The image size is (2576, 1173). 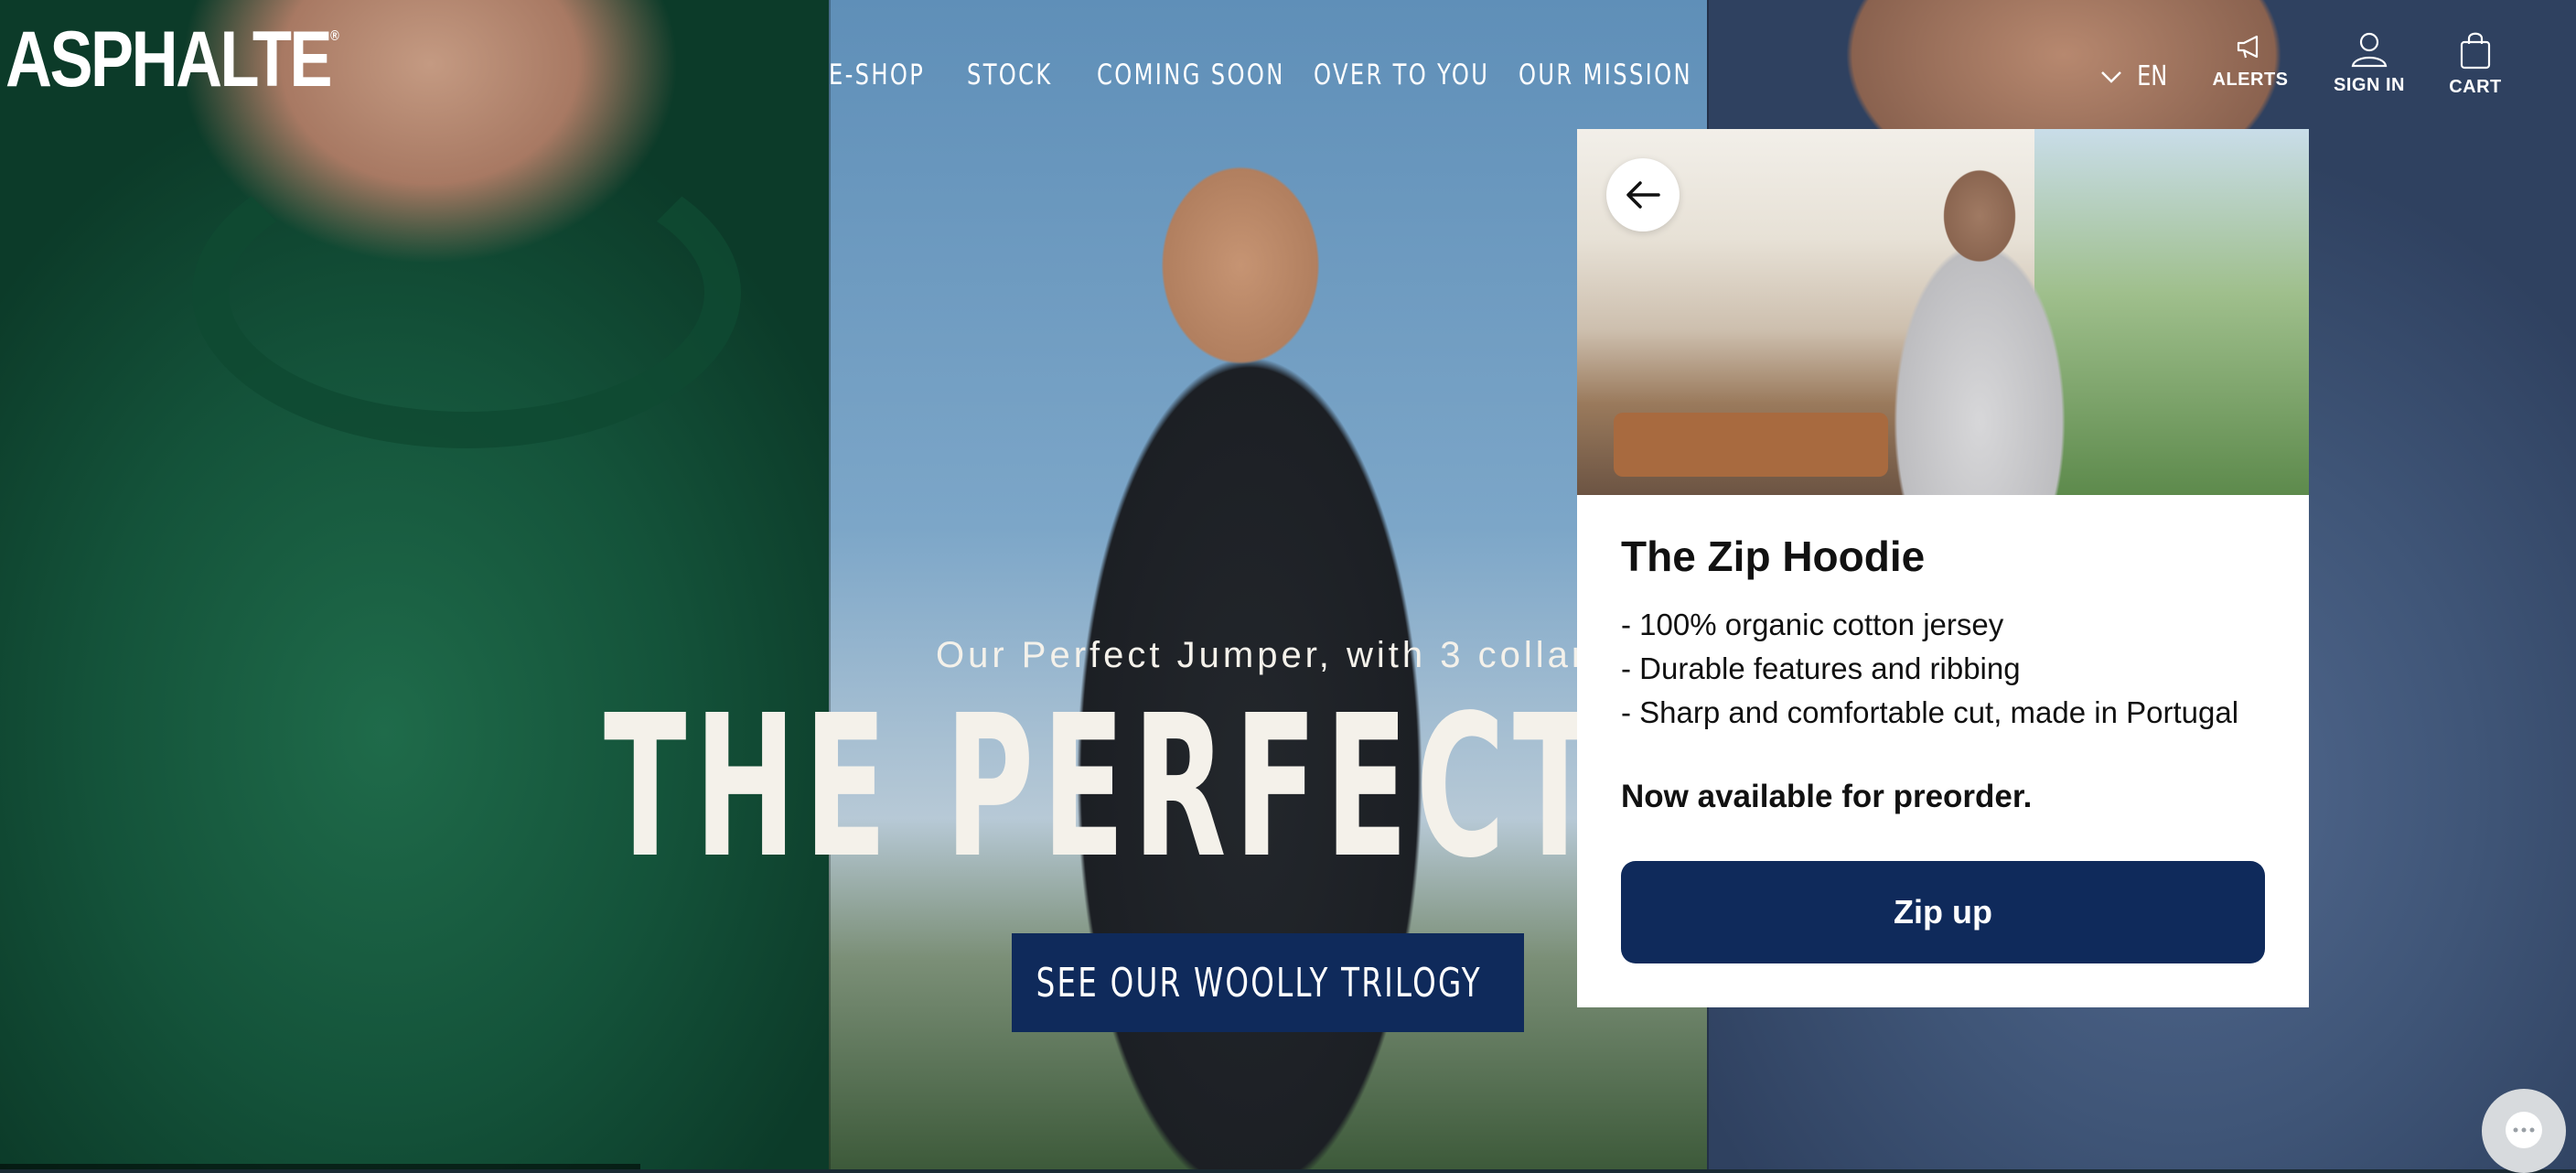 What do you see at coordinates (320, 1166) in the screenshot?
I see `horizontal-scrollbar` at bounding box center [320, 1166].